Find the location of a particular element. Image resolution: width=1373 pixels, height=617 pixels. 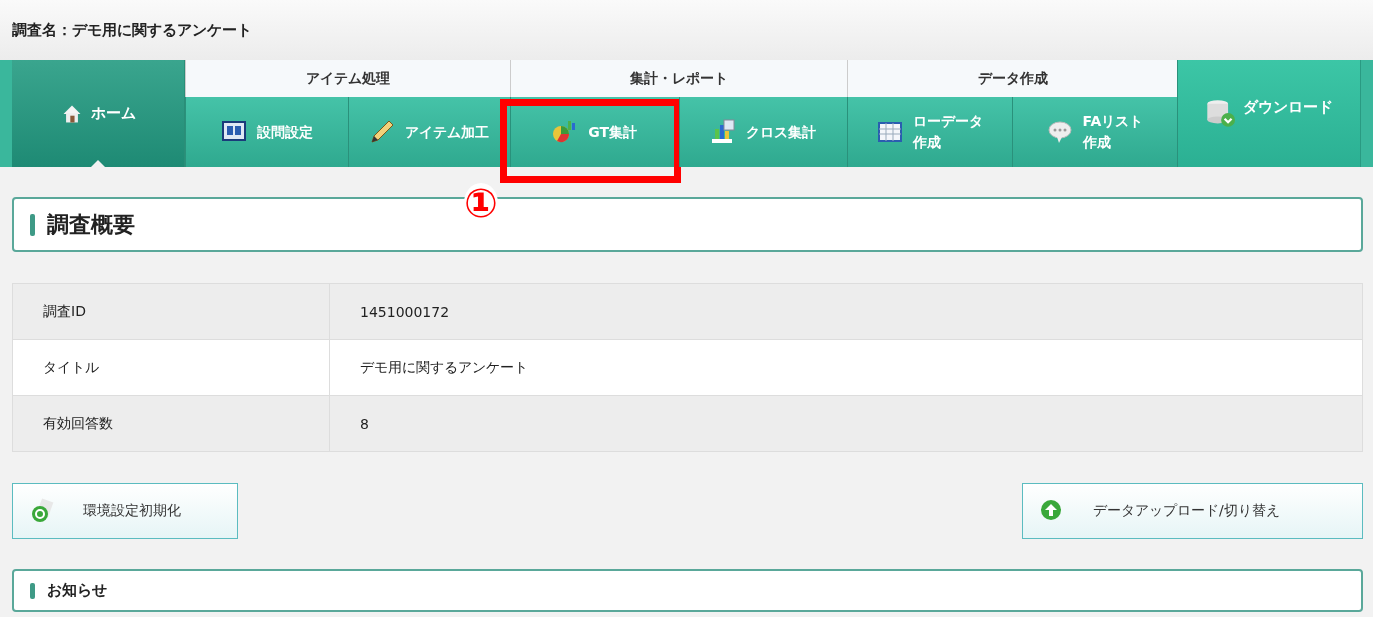

reset-button: 環境設定初期化 is located at coordinates (125, 511).